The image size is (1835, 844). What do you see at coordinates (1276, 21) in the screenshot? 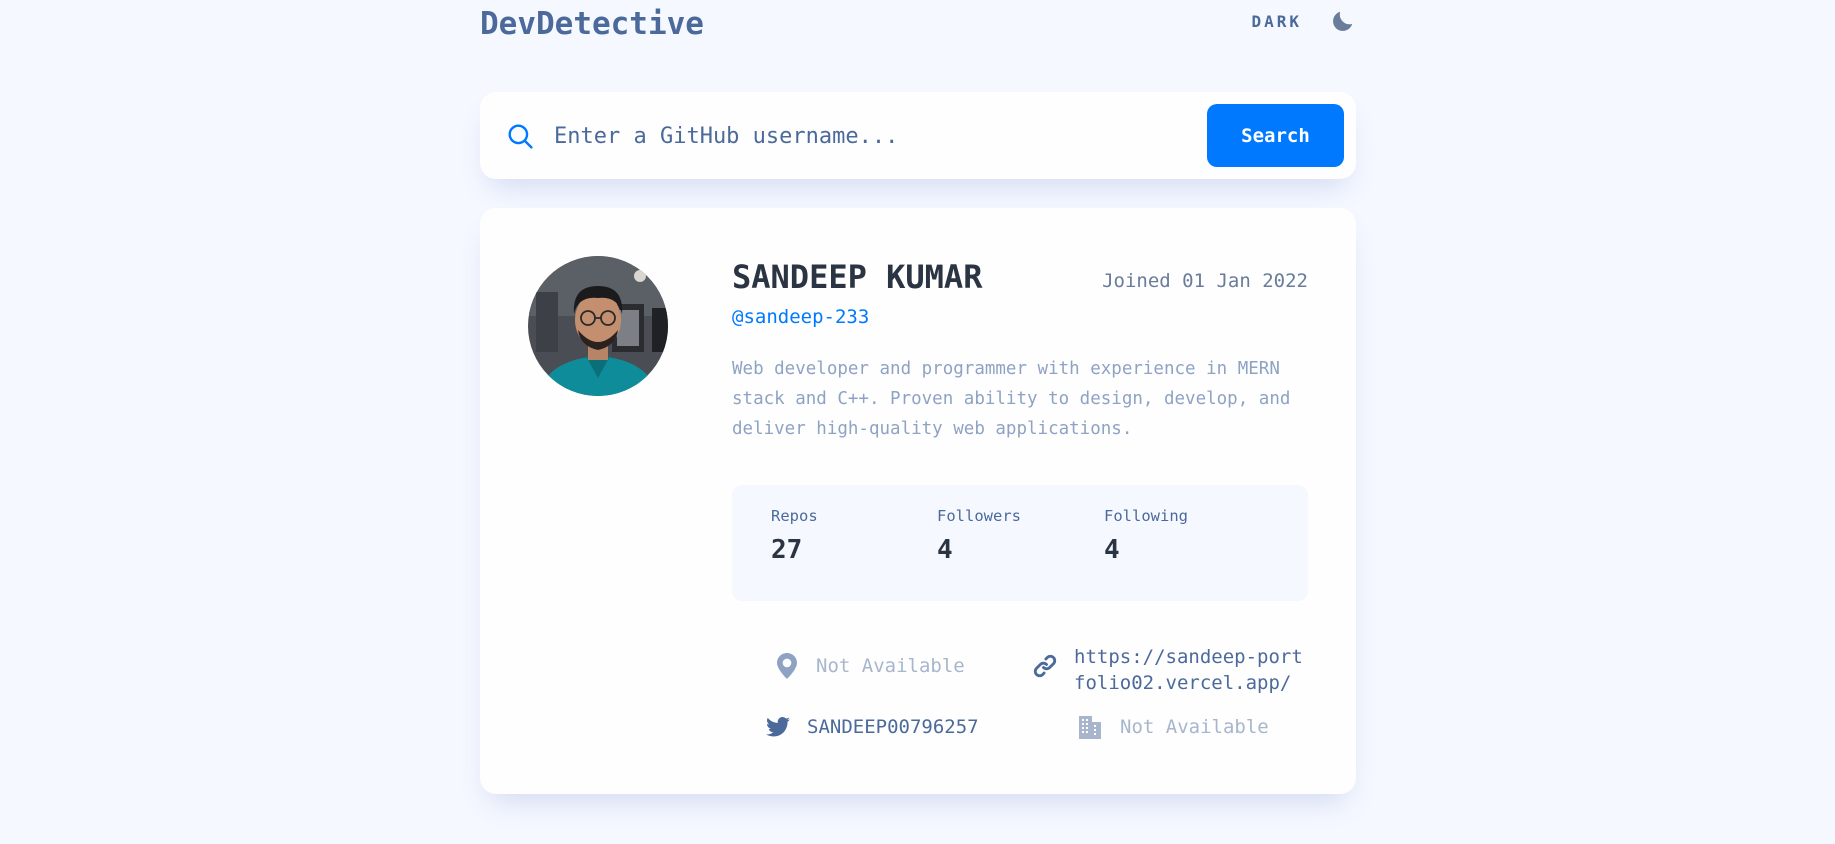
I see `theme-toggle-label: DARK` at bounding box center [1276, 21].